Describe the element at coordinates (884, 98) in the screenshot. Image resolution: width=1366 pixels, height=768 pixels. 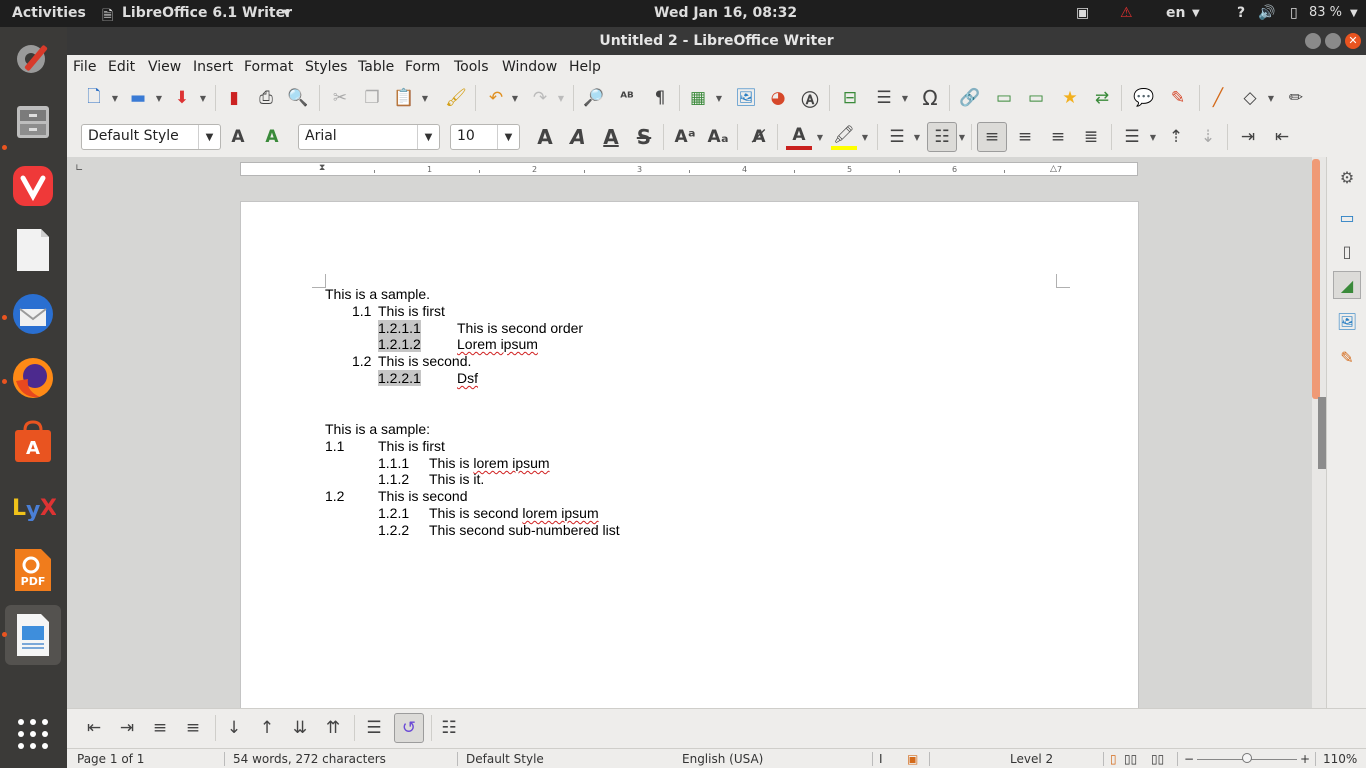
I see `insert-field-icon: ☰` at that location.